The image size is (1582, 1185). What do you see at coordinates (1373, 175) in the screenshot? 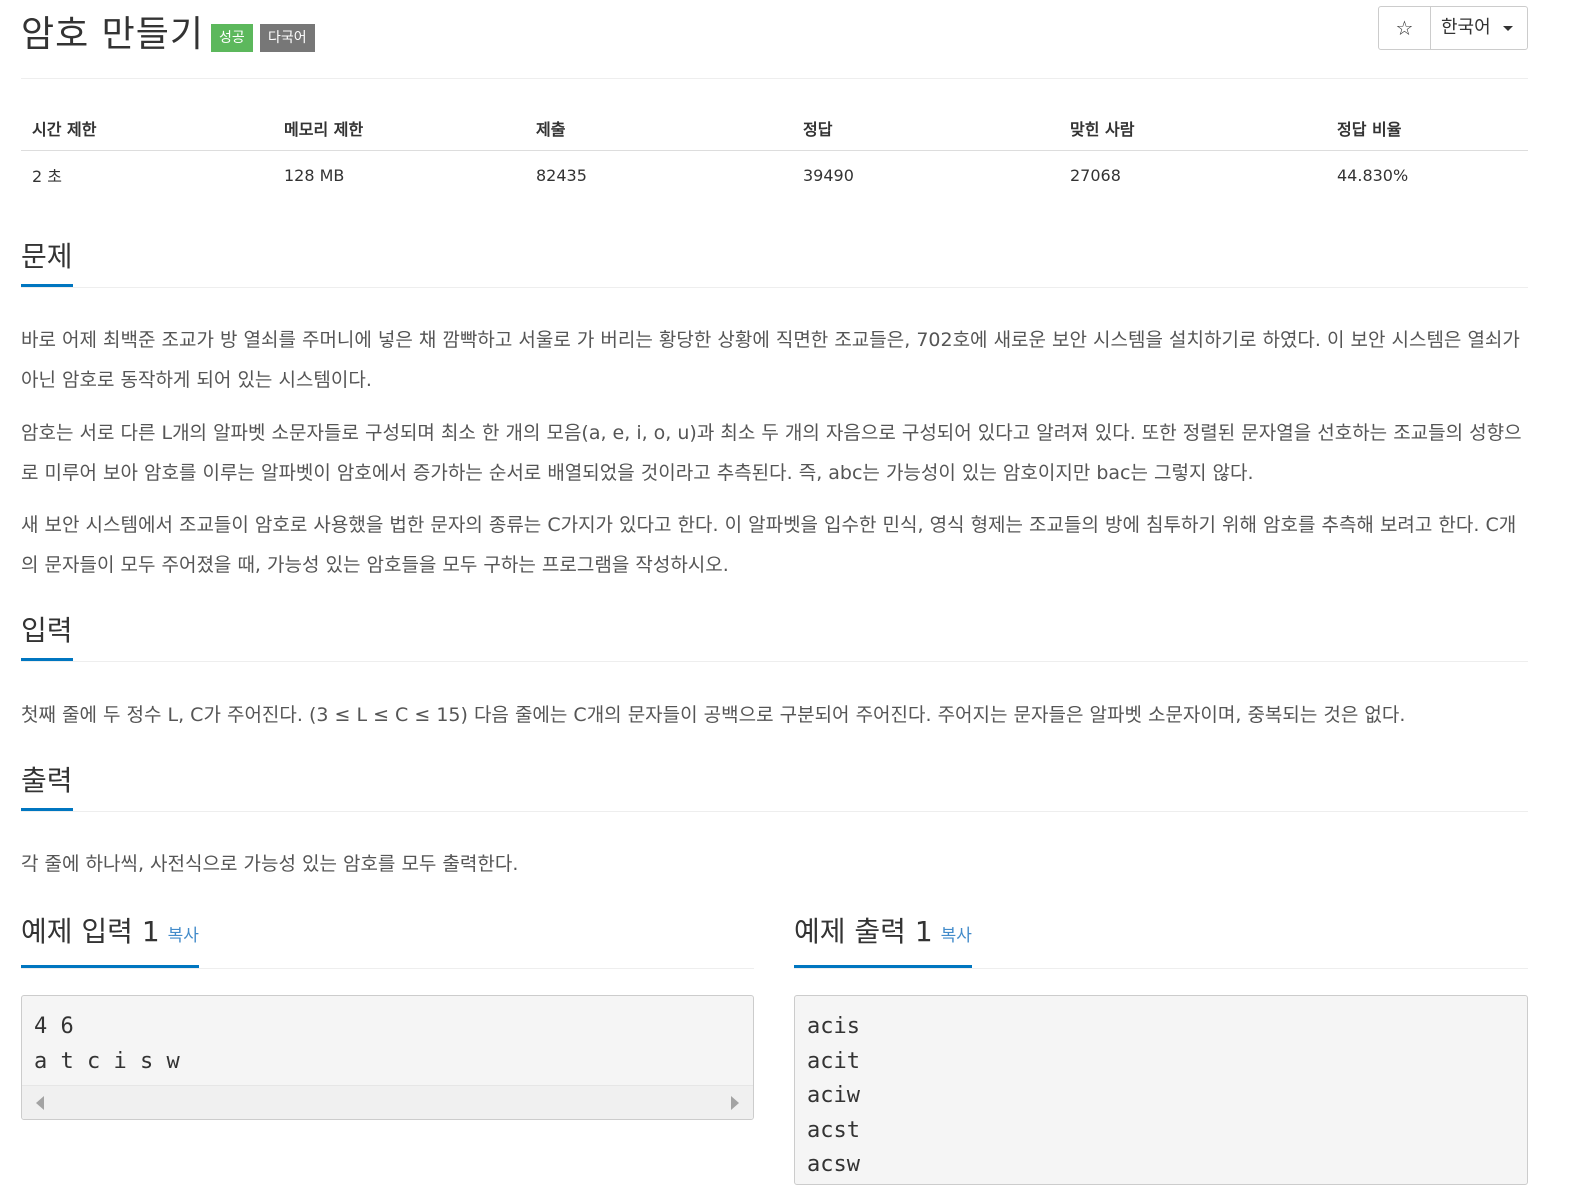
I see `info-ratio: 44.830%` at bounding box center [1373, 175].